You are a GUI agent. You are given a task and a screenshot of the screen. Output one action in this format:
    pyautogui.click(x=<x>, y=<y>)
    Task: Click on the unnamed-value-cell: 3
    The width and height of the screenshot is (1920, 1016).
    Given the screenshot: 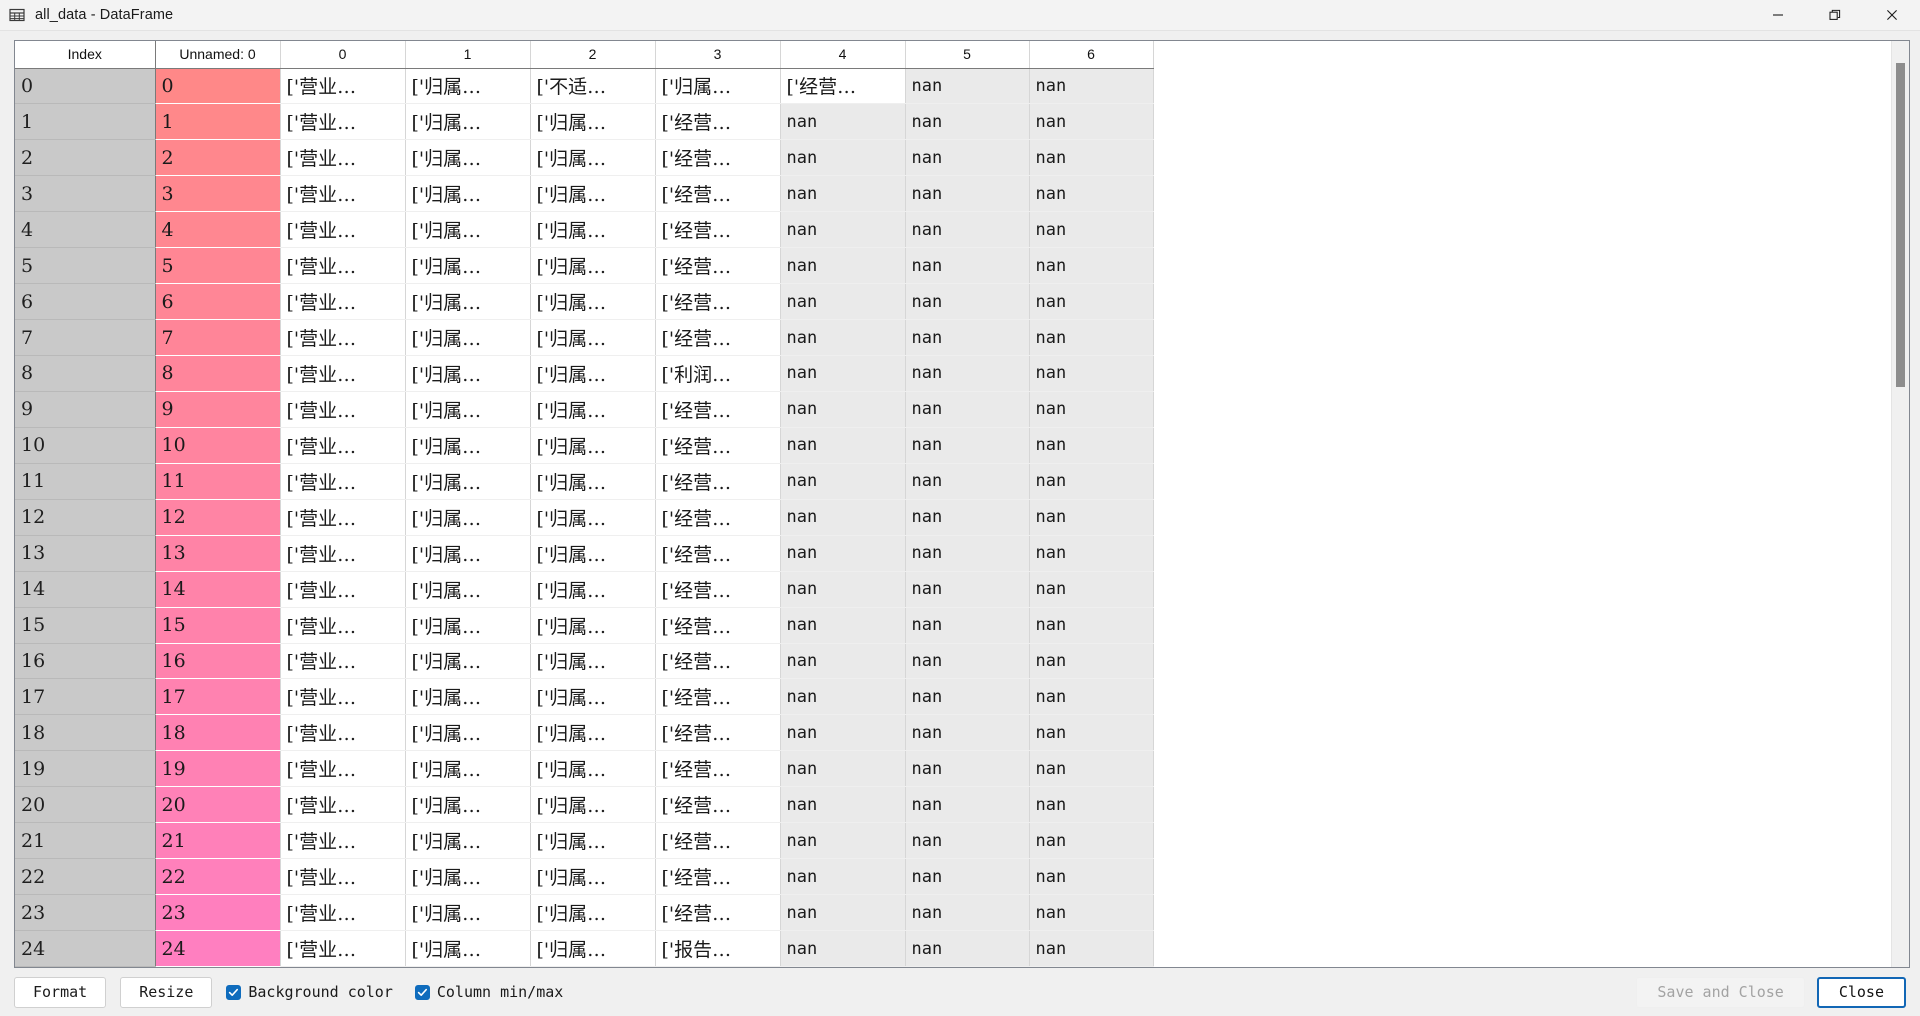 What is the action you would take?
    pyautogui.click(x=218, y=194)
    